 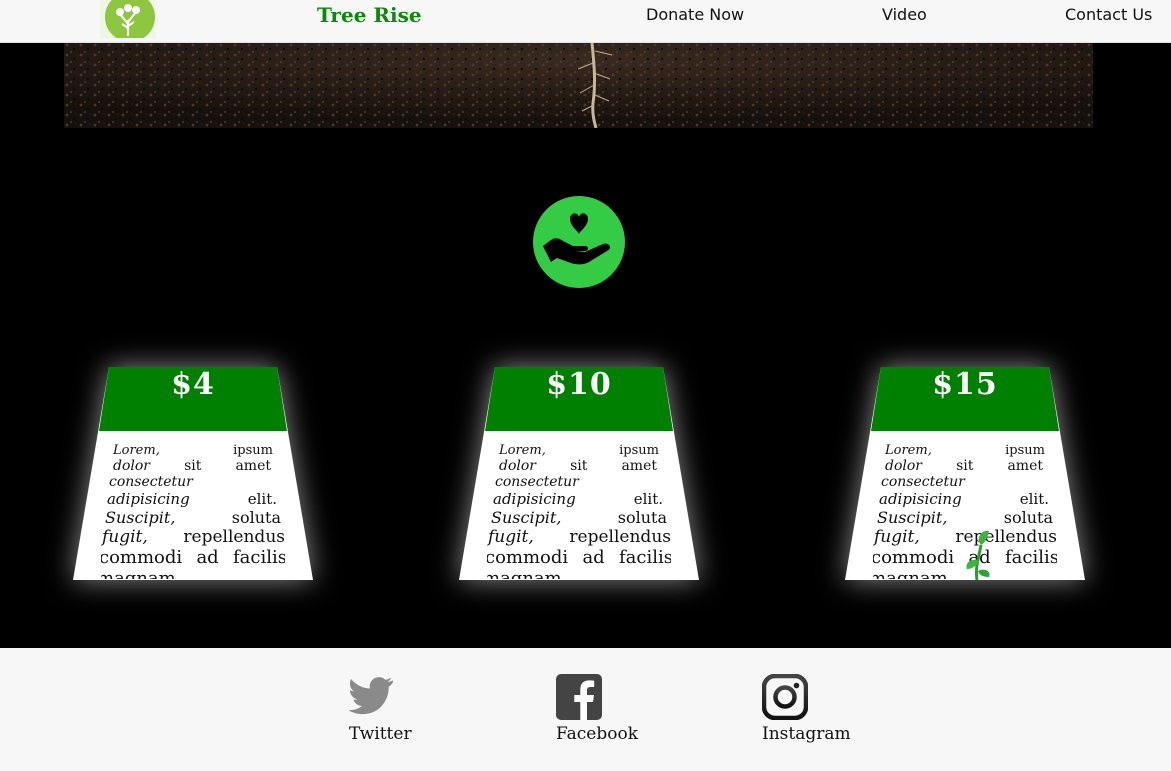 What do you see at coordinates (380, 734) in the screenshot?
I see `twitter-label: Twitter` at bounding box center [380, 734].